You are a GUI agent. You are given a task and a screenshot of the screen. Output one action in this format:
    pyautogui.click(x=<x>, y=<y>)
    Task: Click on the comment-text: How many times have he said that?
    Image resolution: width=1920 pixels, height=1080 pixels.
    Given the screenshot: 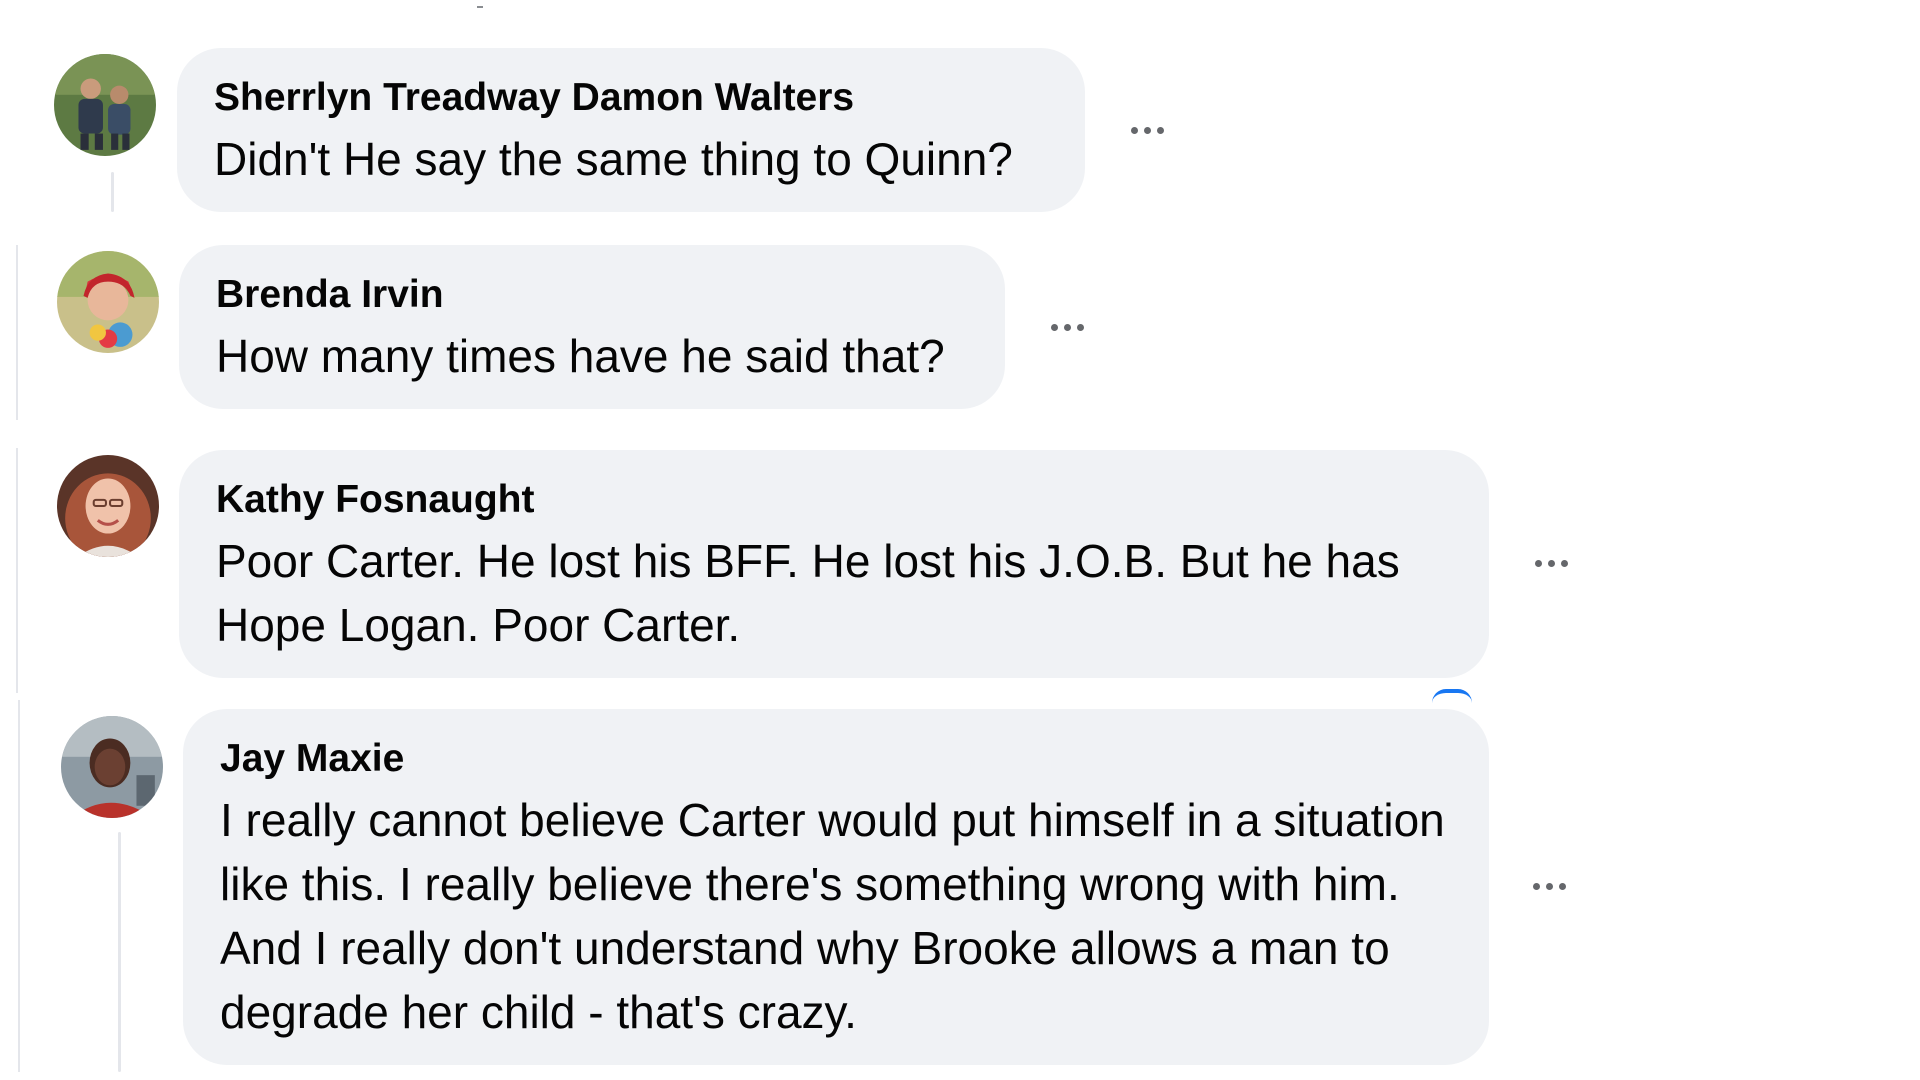 What is the action you would take?
    pyautogui.click(x=580, y=356)
    